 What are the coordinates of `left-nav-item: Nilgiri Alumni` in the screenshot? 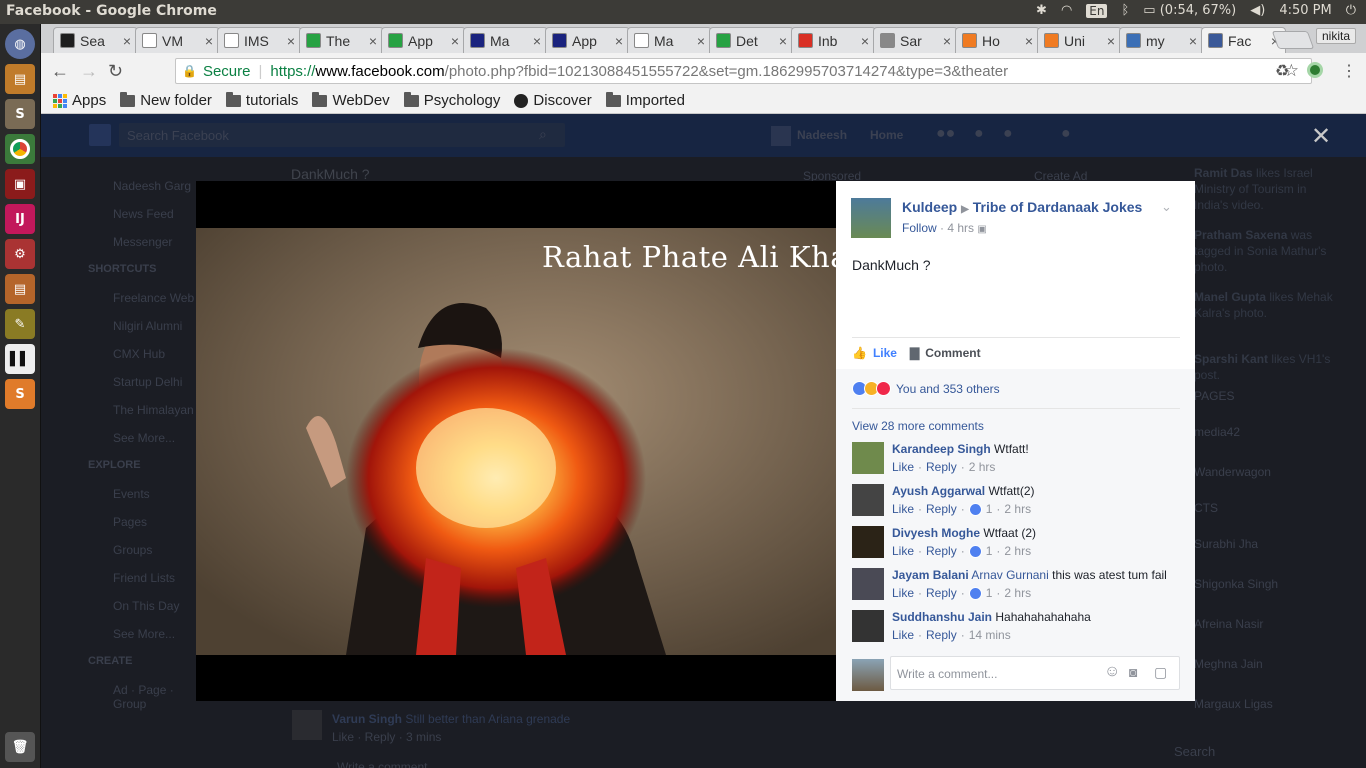 It's located at (147, 326).